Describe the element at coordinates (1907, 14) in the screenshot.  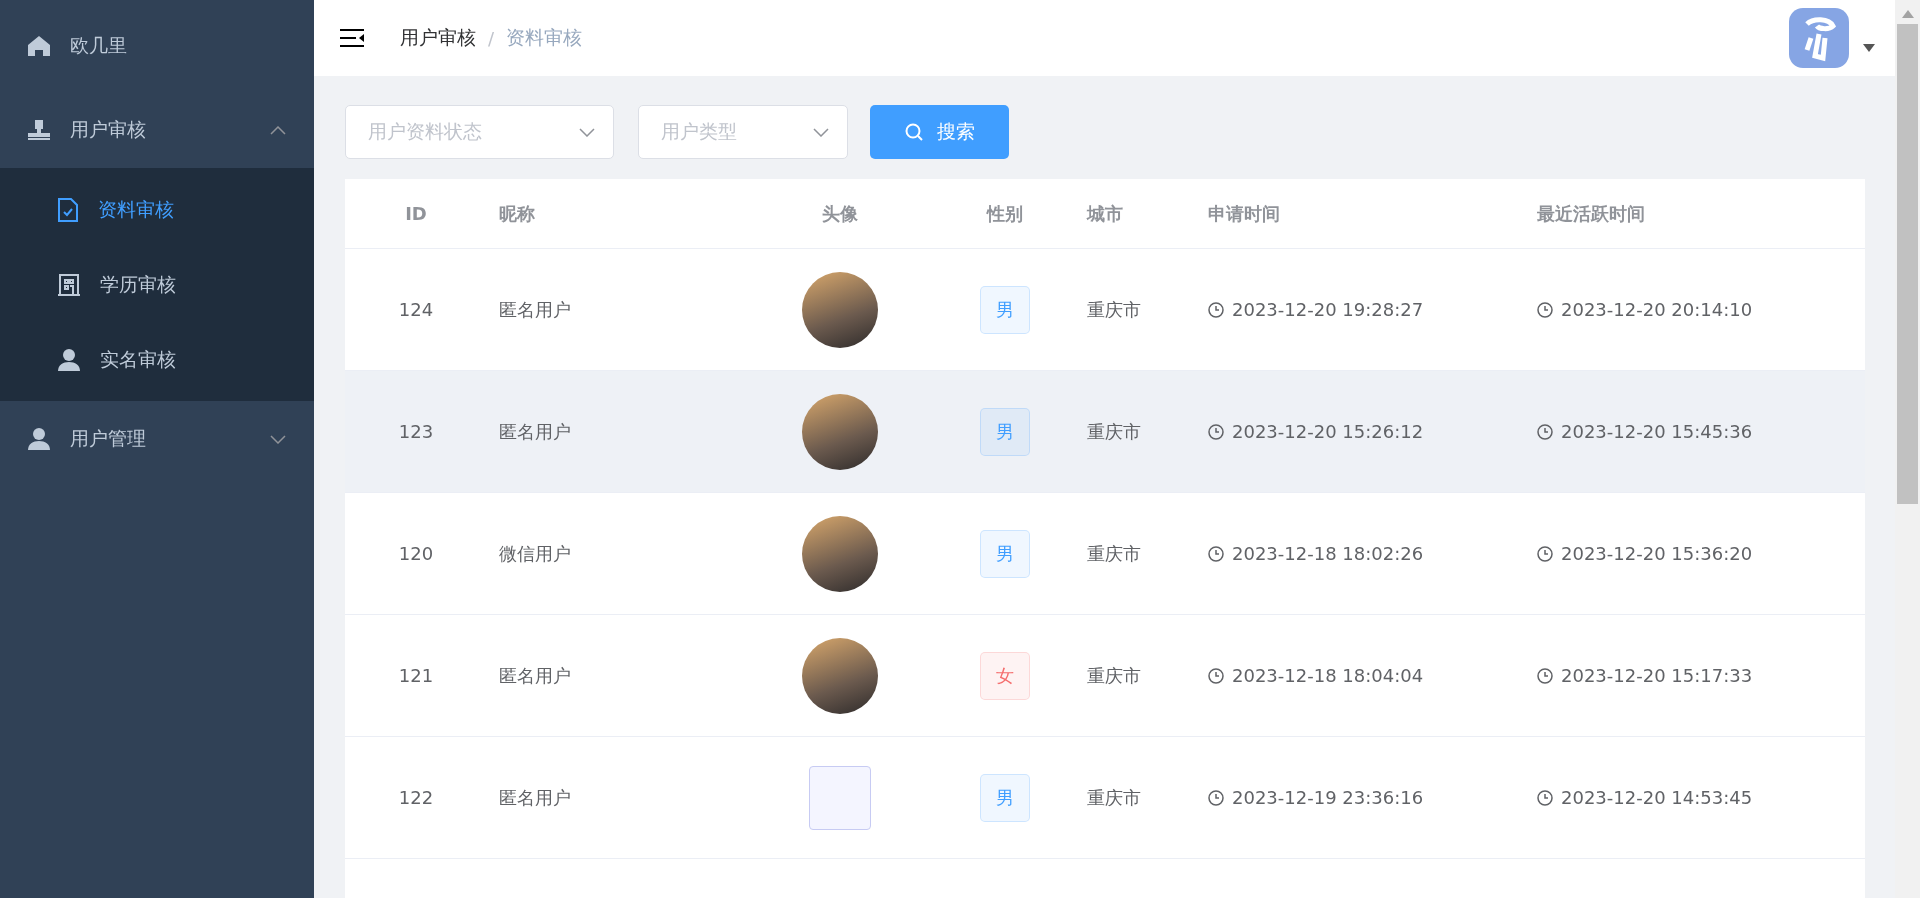
I see `scroll-up-icon` at that location.